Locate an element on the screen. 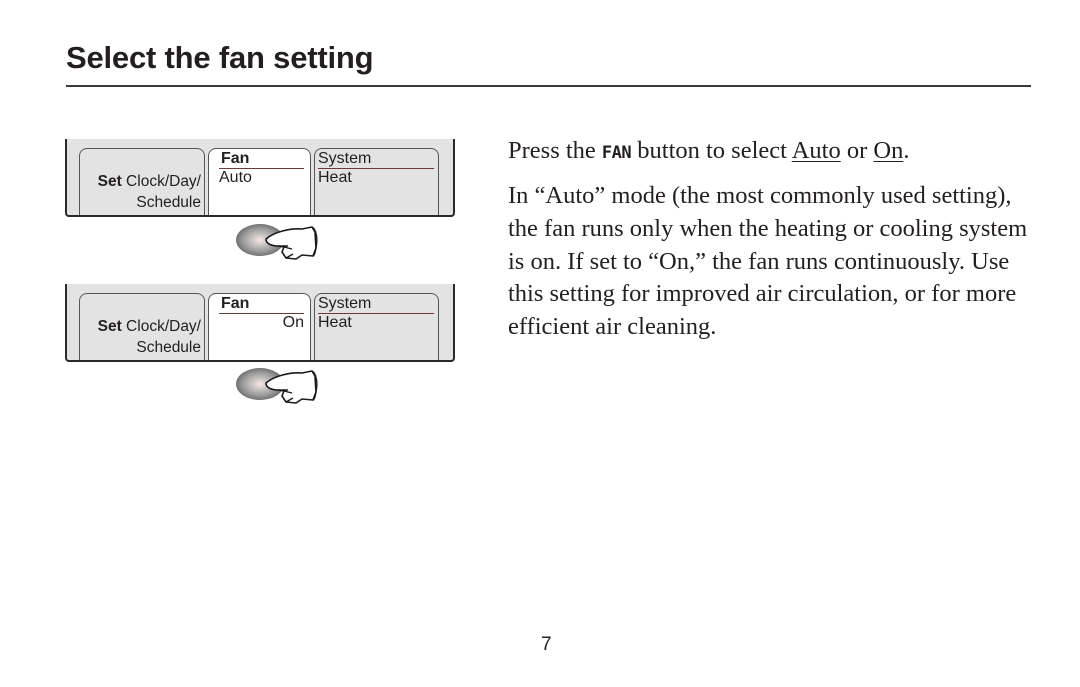 This screenshot has height=687, width=1080. fan-key-label: FAN is located at coordinates (616, 153).